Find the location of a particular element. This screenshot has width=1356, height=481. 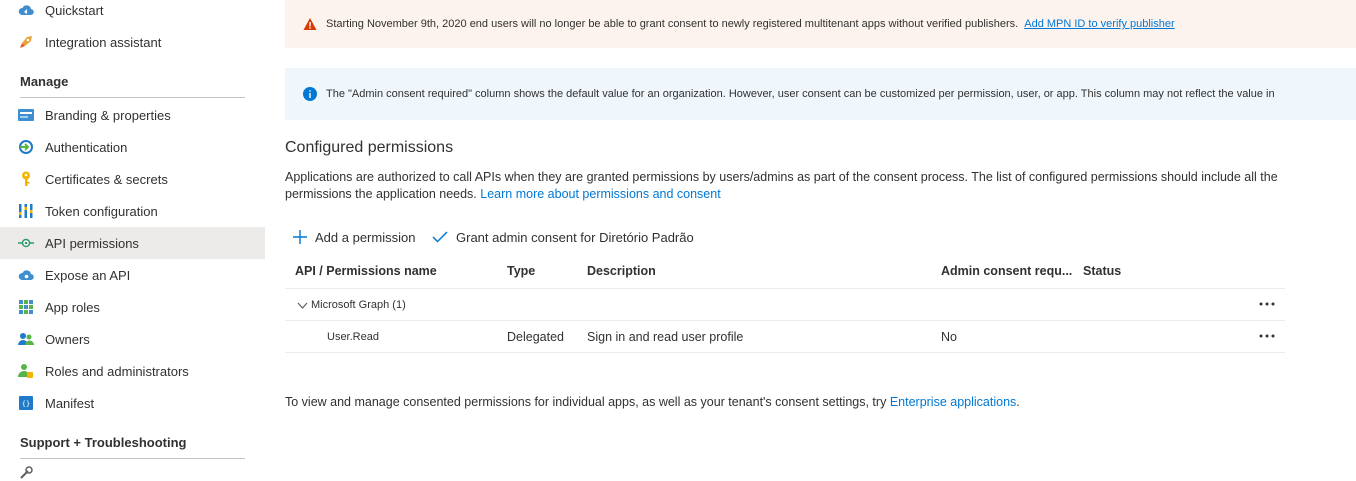

sidebar-item-api-permissions: API permissions is located at coordinates (132, 243).